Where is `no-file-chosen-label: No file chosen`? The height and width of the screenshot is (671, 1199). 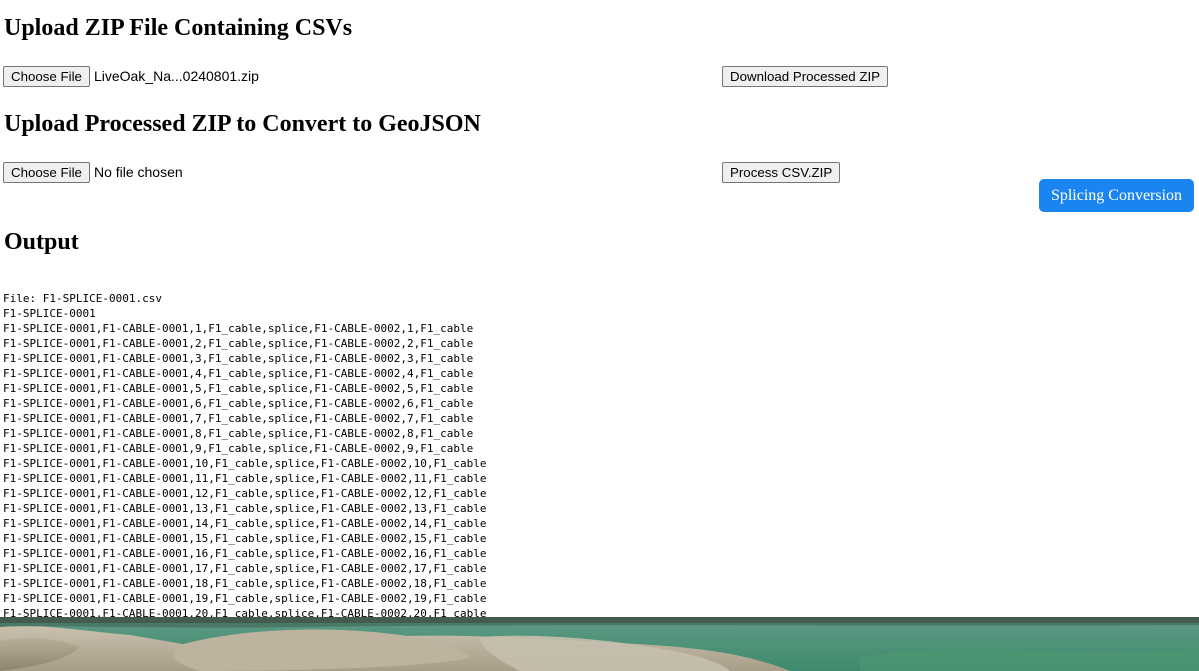
no-file-chosen-label: No file chosen is located at coordinates (138, 172).